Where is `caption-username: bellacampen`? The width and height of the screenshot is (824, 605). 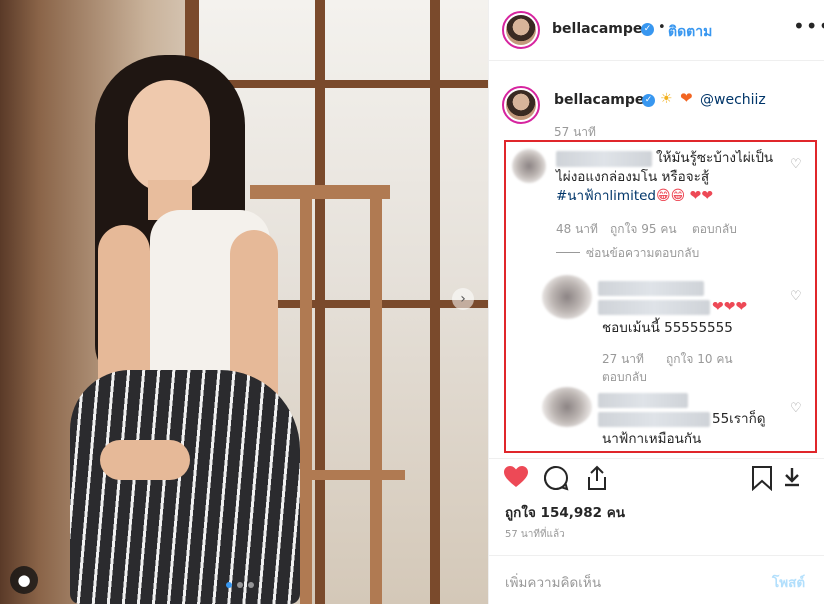 caption-username: bellacampen is located at coordinates (604, 100).